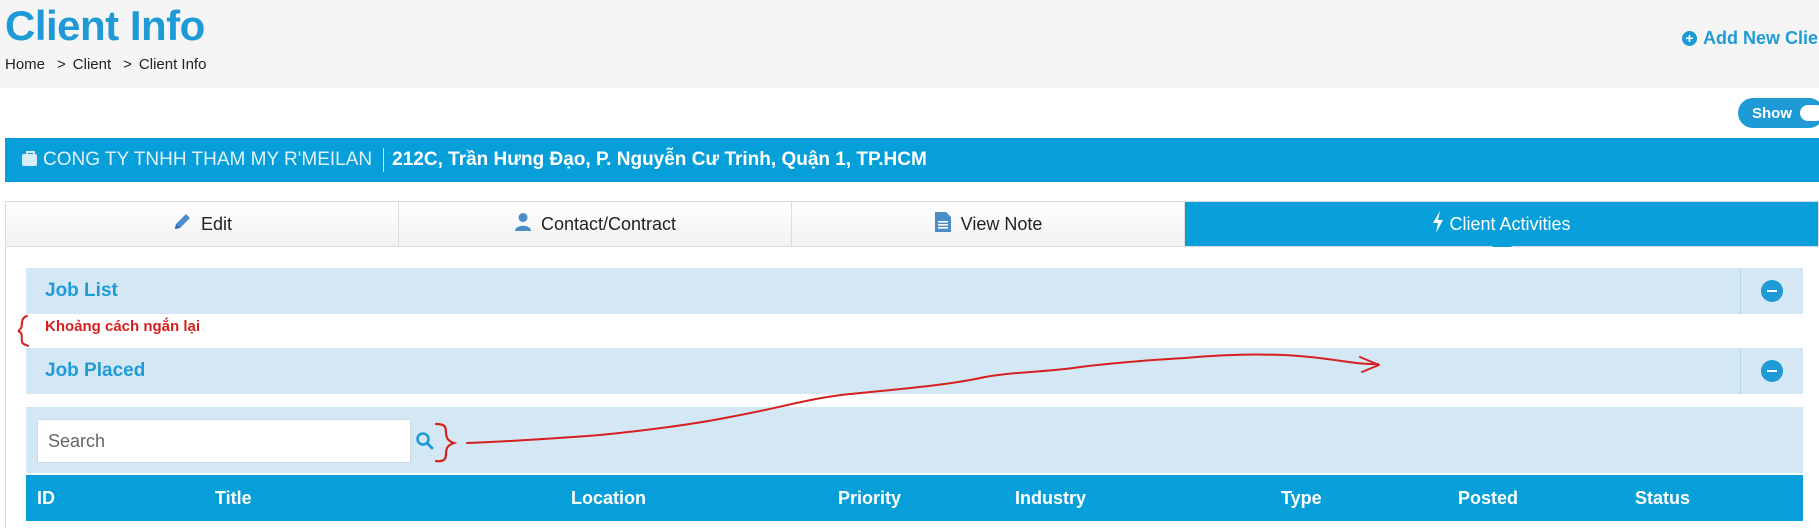  What do you see at coordinates (208, 159) in the screenshot?
I see `client-name: CONG TY TNHH THAM MY R'MEILAN` at bounding box center [208, 159].